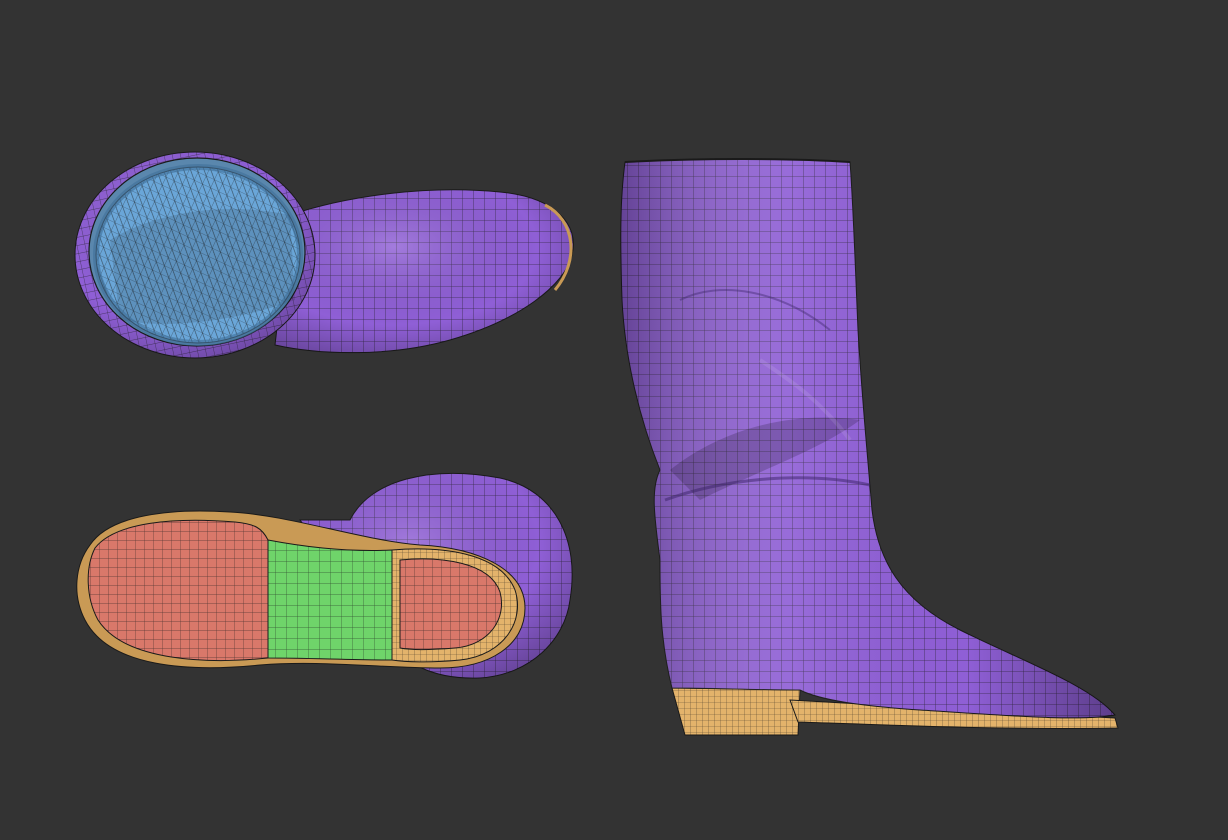 This screenshot has height=840, width=1228. Describe the element at coordinates (736, 711) in the screenshot. I see `side-view-heel` at that location.